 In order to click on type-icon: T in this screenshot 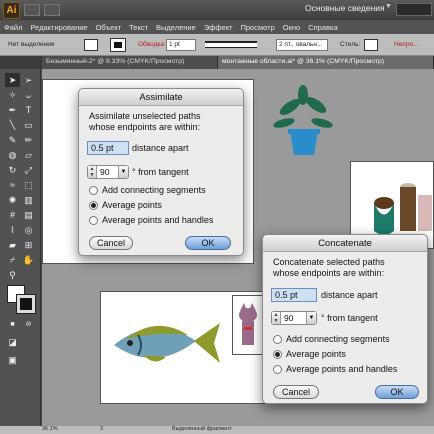, I will do `click(28, 110)`.